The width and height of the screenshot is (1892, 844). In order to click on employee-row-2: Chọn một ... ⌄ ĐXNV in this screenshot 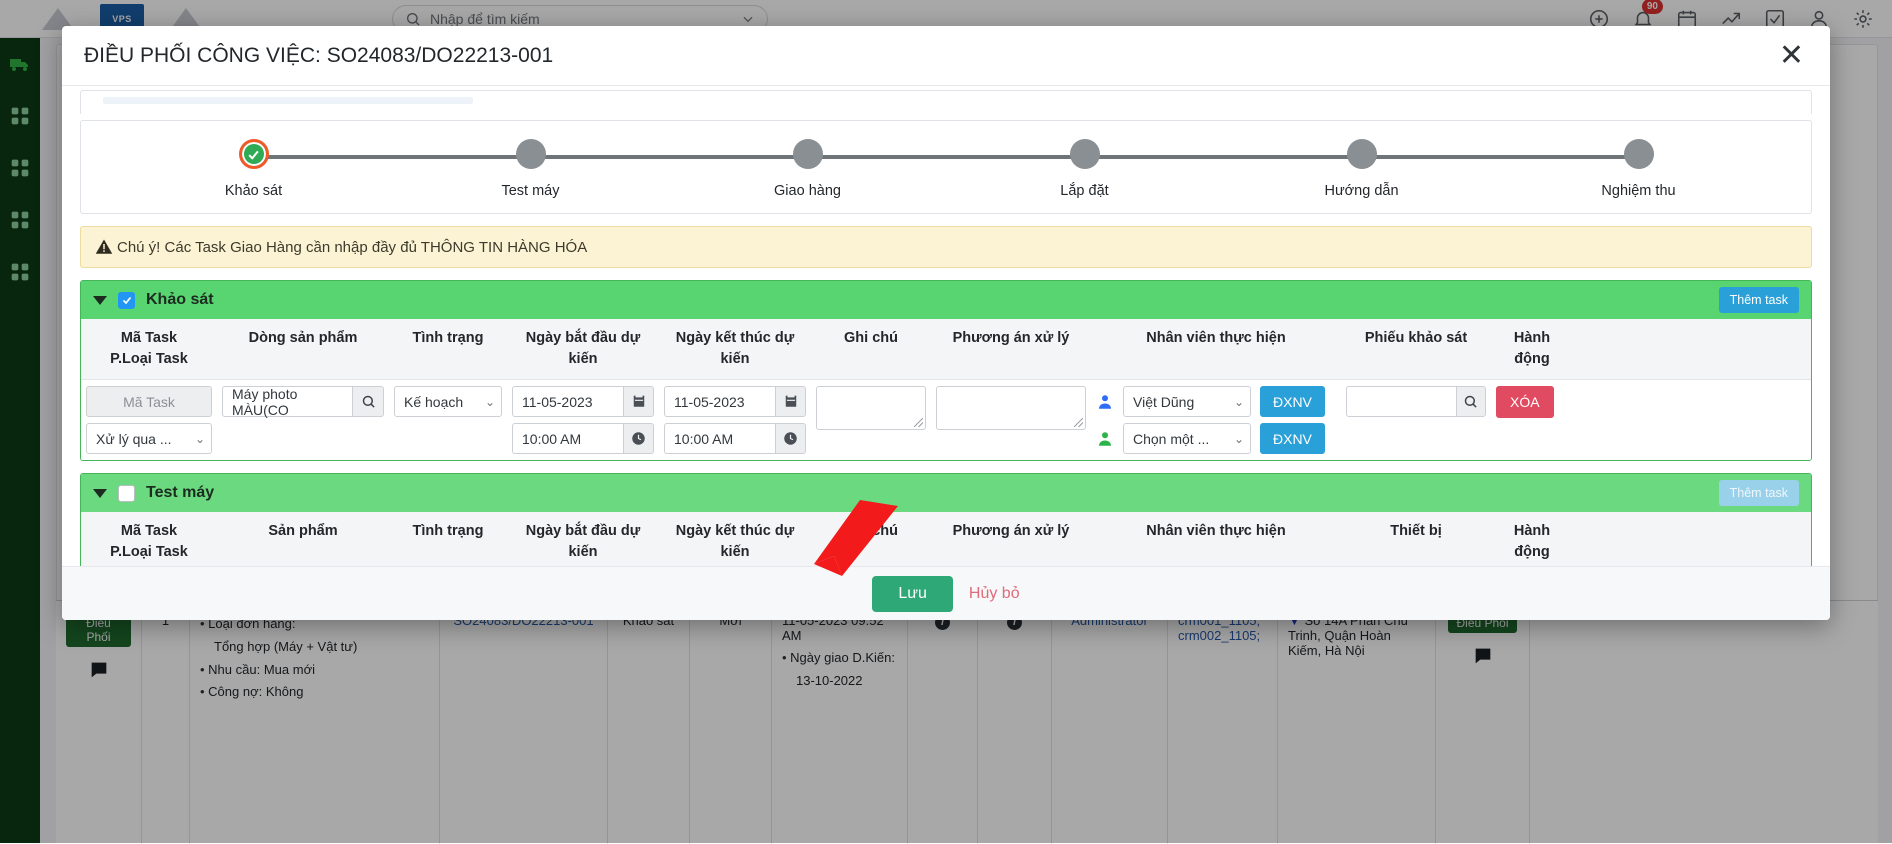, I will do `click(1216, 438)`.